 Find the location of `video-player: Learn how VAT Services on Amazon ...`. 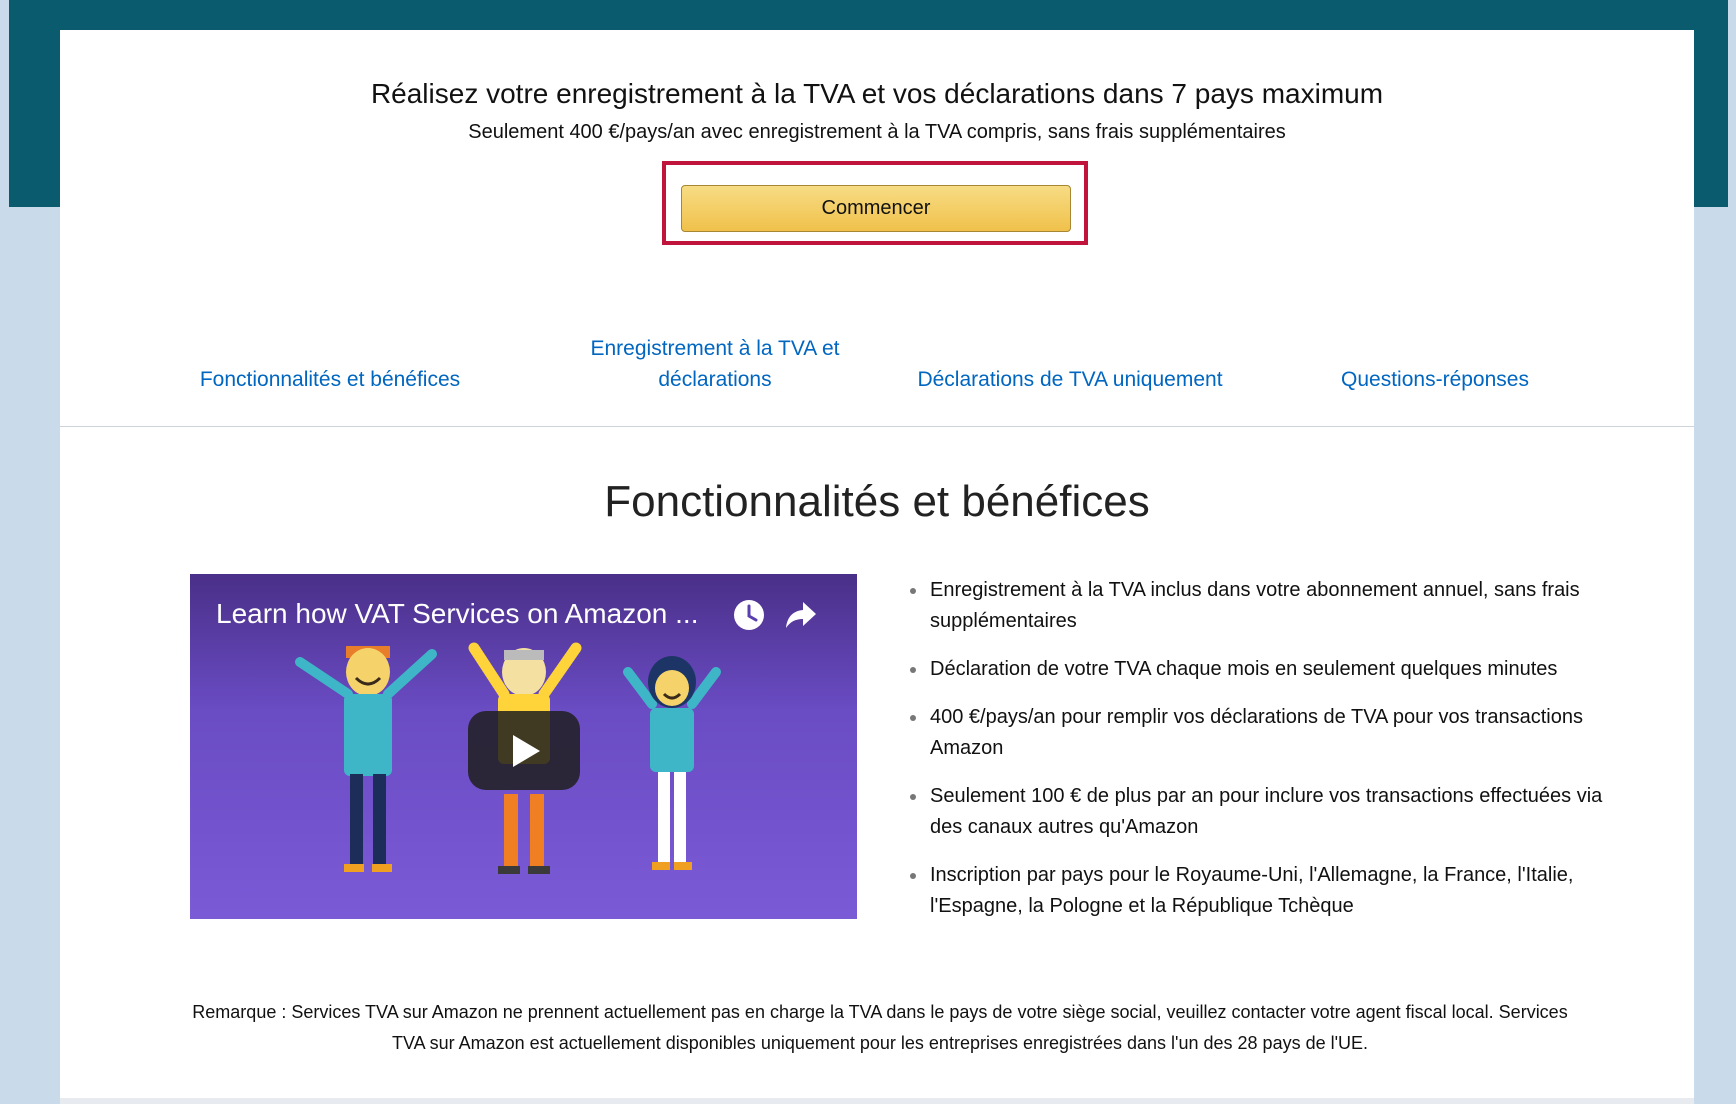

video-player: Learn how VAT Services on Amazon ... is located at coordinates (523, 746).